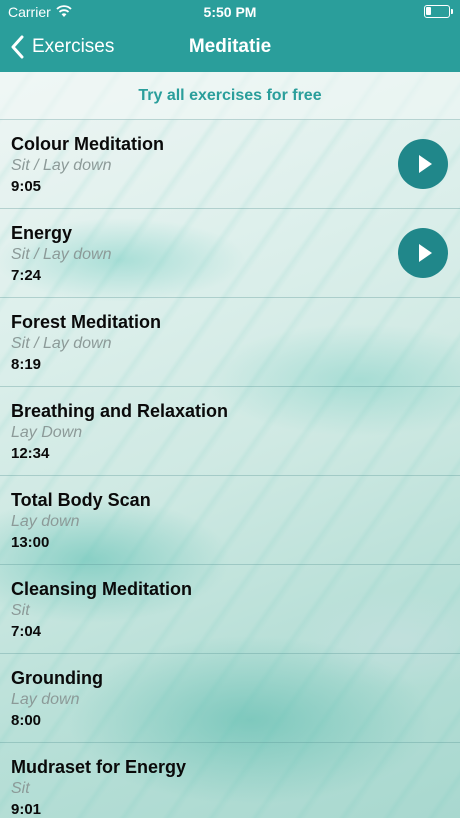  I want to click on exercise-duration: 9:01, so click(26, 809).